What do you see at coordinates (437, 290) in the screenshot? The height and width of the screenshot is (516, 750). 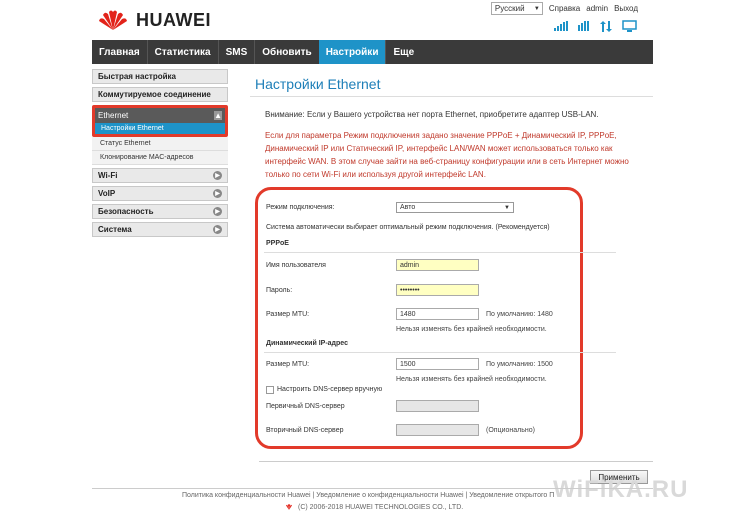 I see `password-input: ••••••••` at bounding box center [437, 290].